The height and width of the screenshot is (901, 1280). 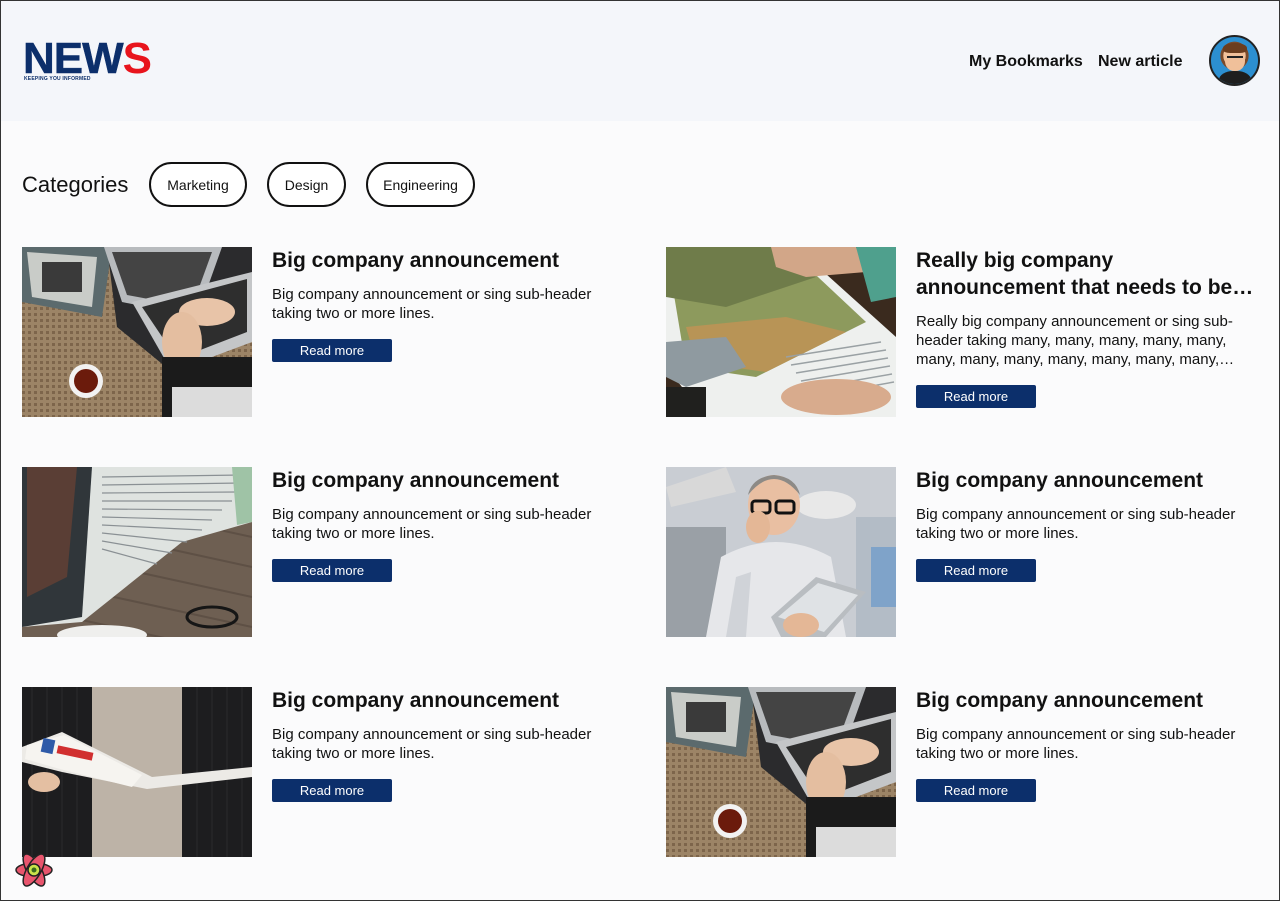 I want to click on categories-heading: Categories, so click(x=75, y=184).